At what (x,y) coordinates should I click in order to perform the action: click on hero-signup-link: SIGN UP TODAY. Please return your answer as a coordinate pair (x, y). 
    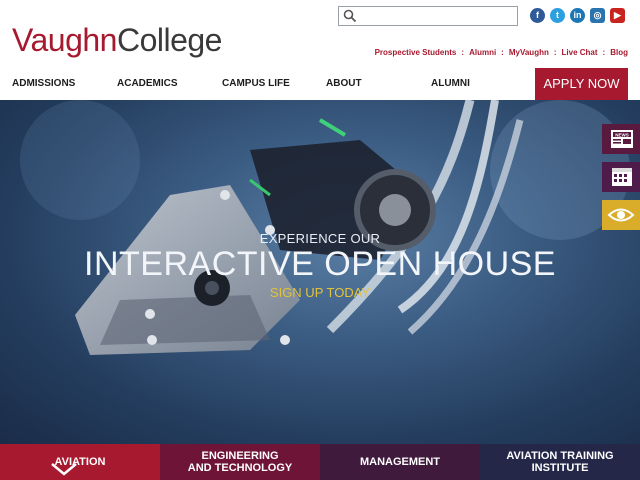
    Looking at the image, I should click on (320, 292).